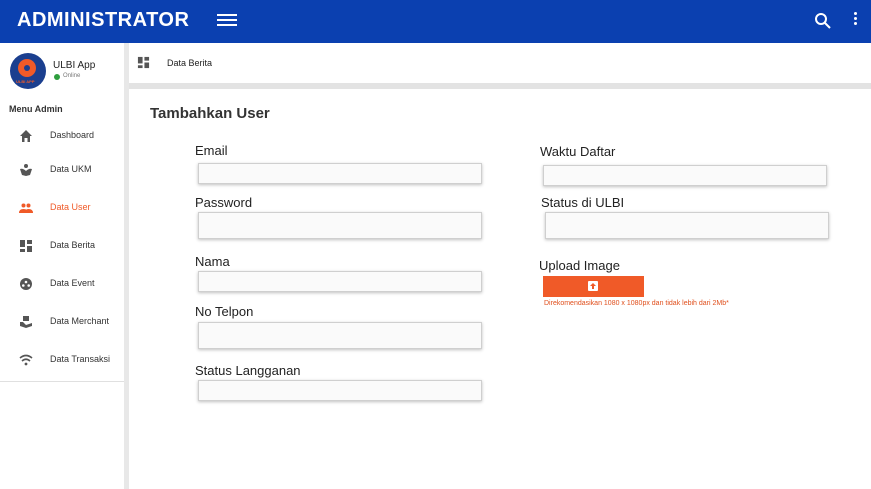  What do you see at coordinates (685, 175) in the screenshot?
I see `waktu-daftar-field` at bounding box center [685, 175].